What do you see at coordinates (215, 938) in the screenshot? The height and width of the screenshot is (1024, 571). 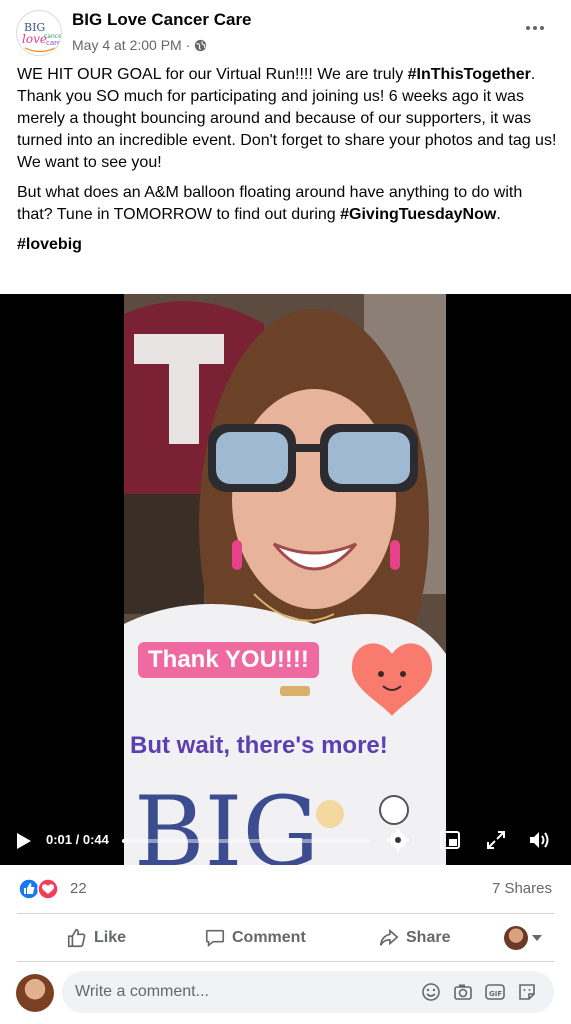 I see `comment-icon` at bounding box center [215, 938].